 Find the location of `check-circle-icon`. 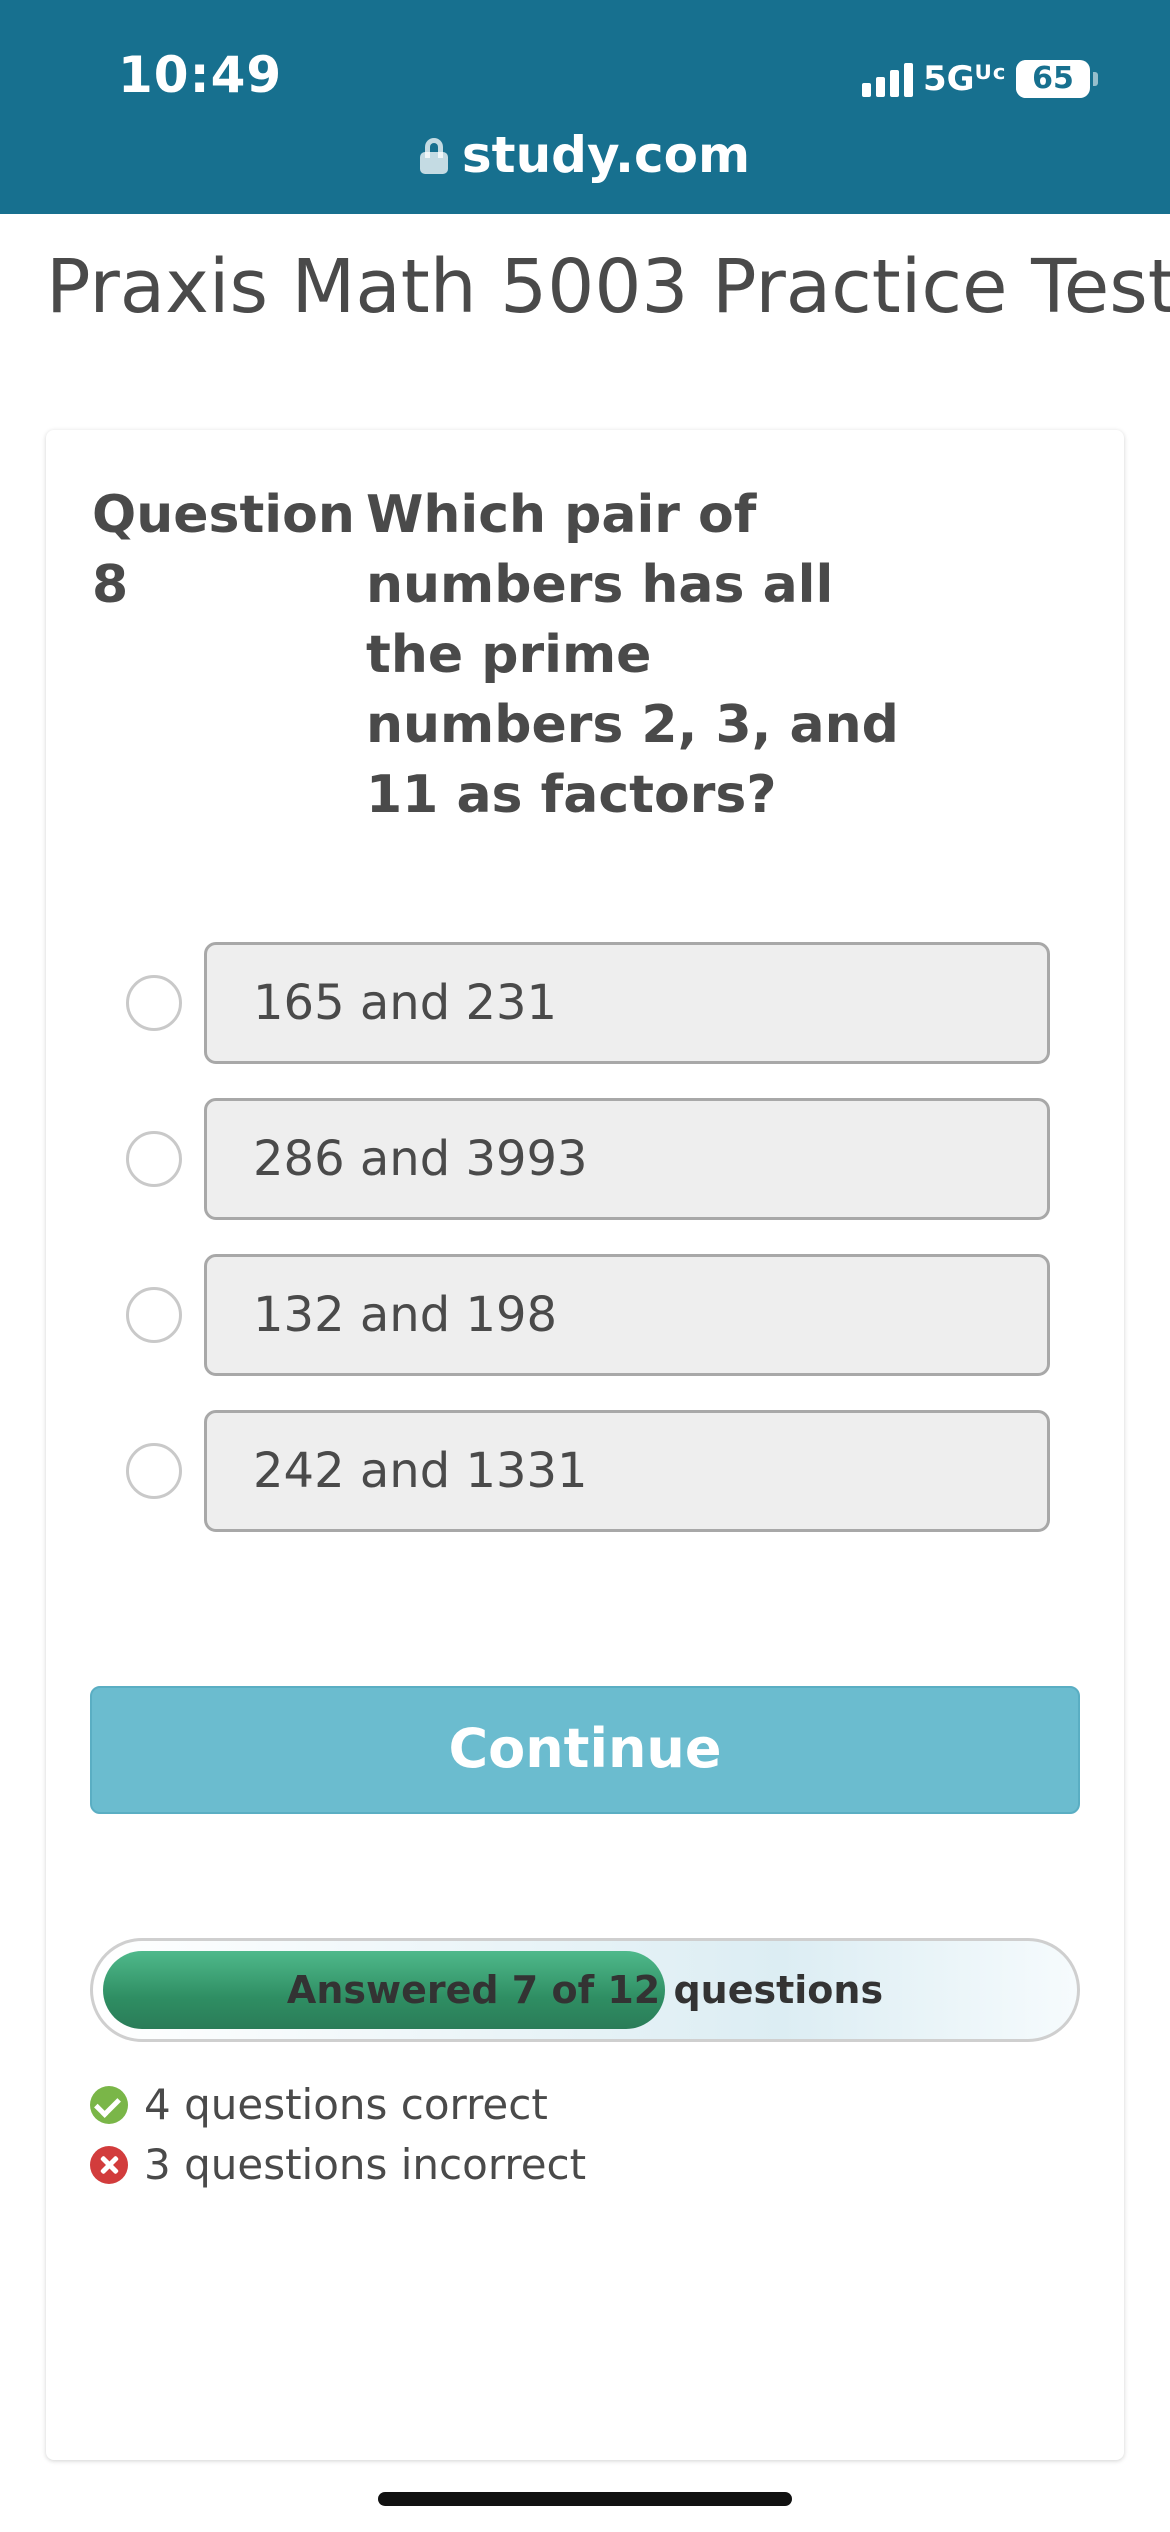

check-circle-icon is located at coordinates (109, 2104).